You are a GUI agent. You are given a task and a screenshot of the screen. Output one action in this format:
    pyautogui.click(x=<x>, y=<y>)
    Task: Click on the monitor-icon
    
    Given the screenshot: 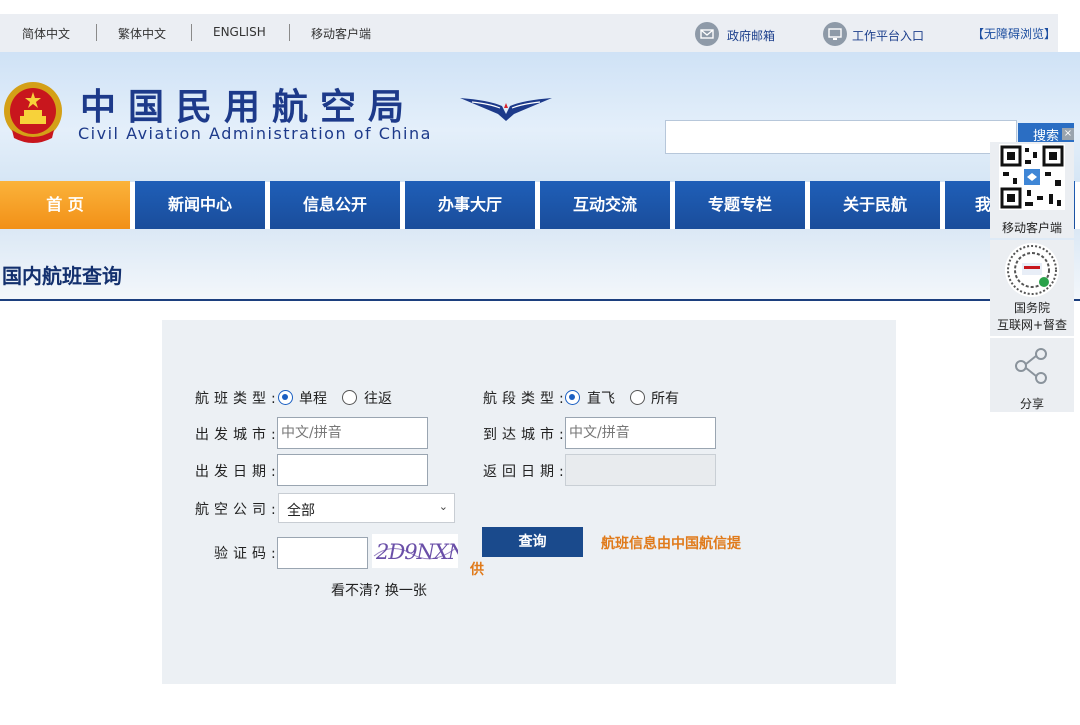 What is the action you would take?
    pyautogui.click(x=835, y=34)
    